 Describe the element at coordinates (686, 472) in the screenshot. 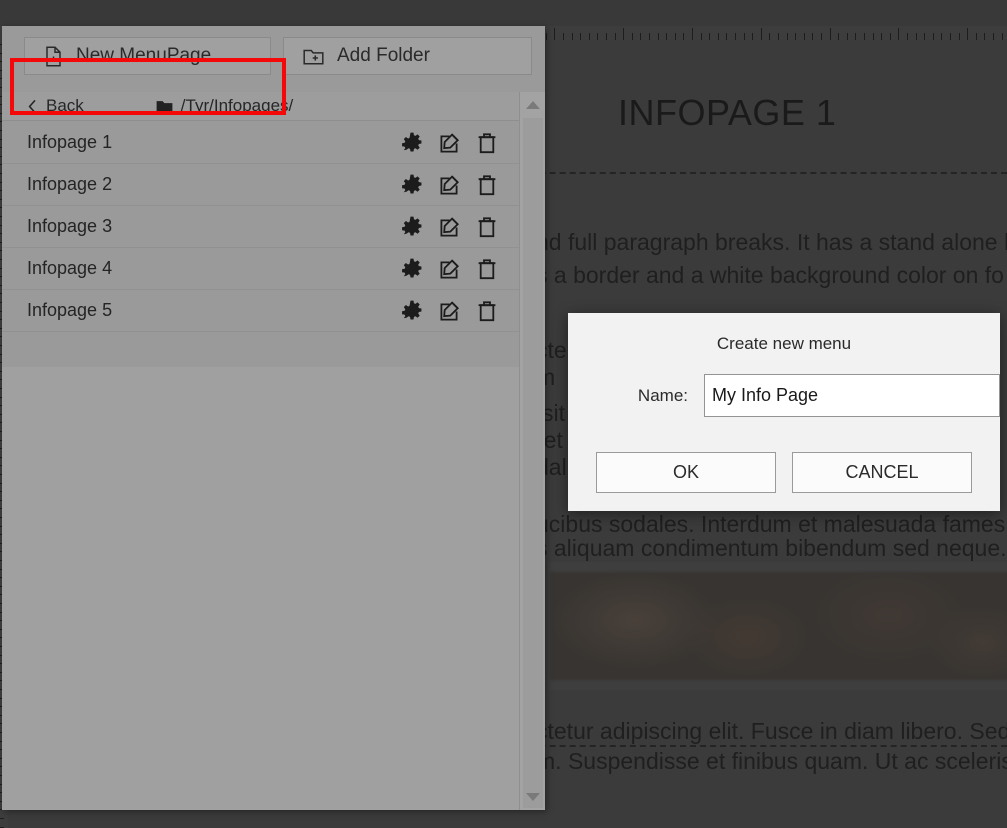

I see `ok-button: OK` at that location.